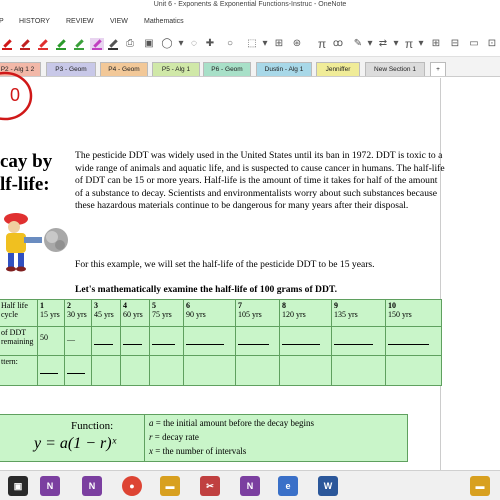 This screenshot has width=500, height=500. I want to click on onenote-icon: N, so click(50, 486).